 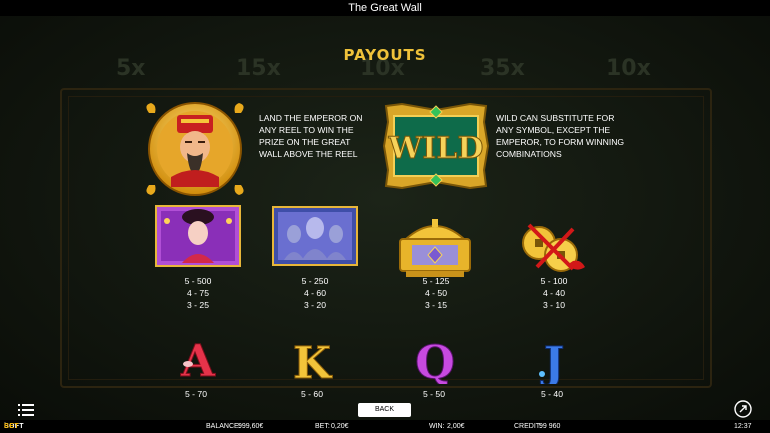 I want to click on credit-label: CREDIT:, so click(x=528, y=426).